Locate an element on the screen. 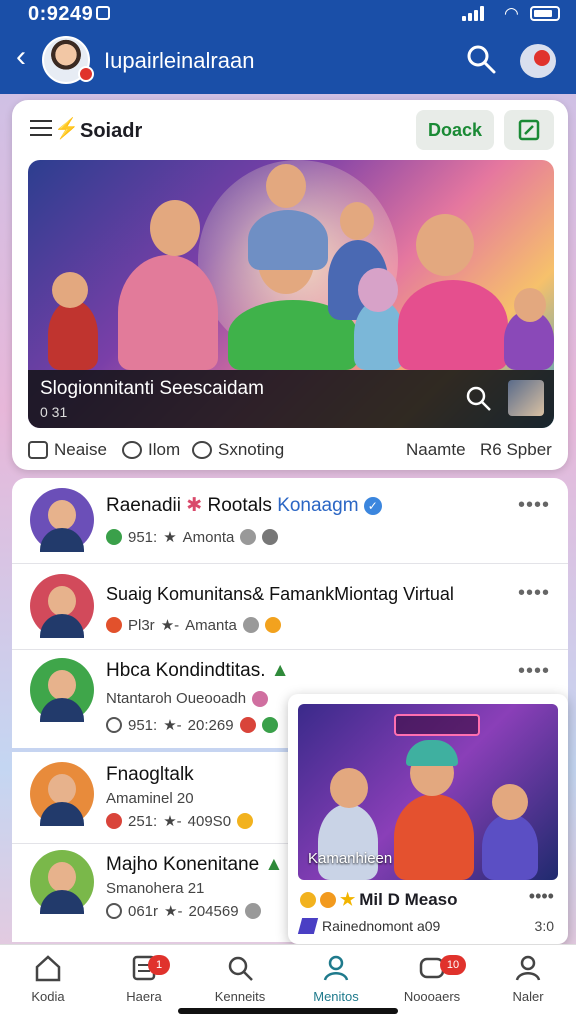  person-icon is located at coordinates (336, 968).